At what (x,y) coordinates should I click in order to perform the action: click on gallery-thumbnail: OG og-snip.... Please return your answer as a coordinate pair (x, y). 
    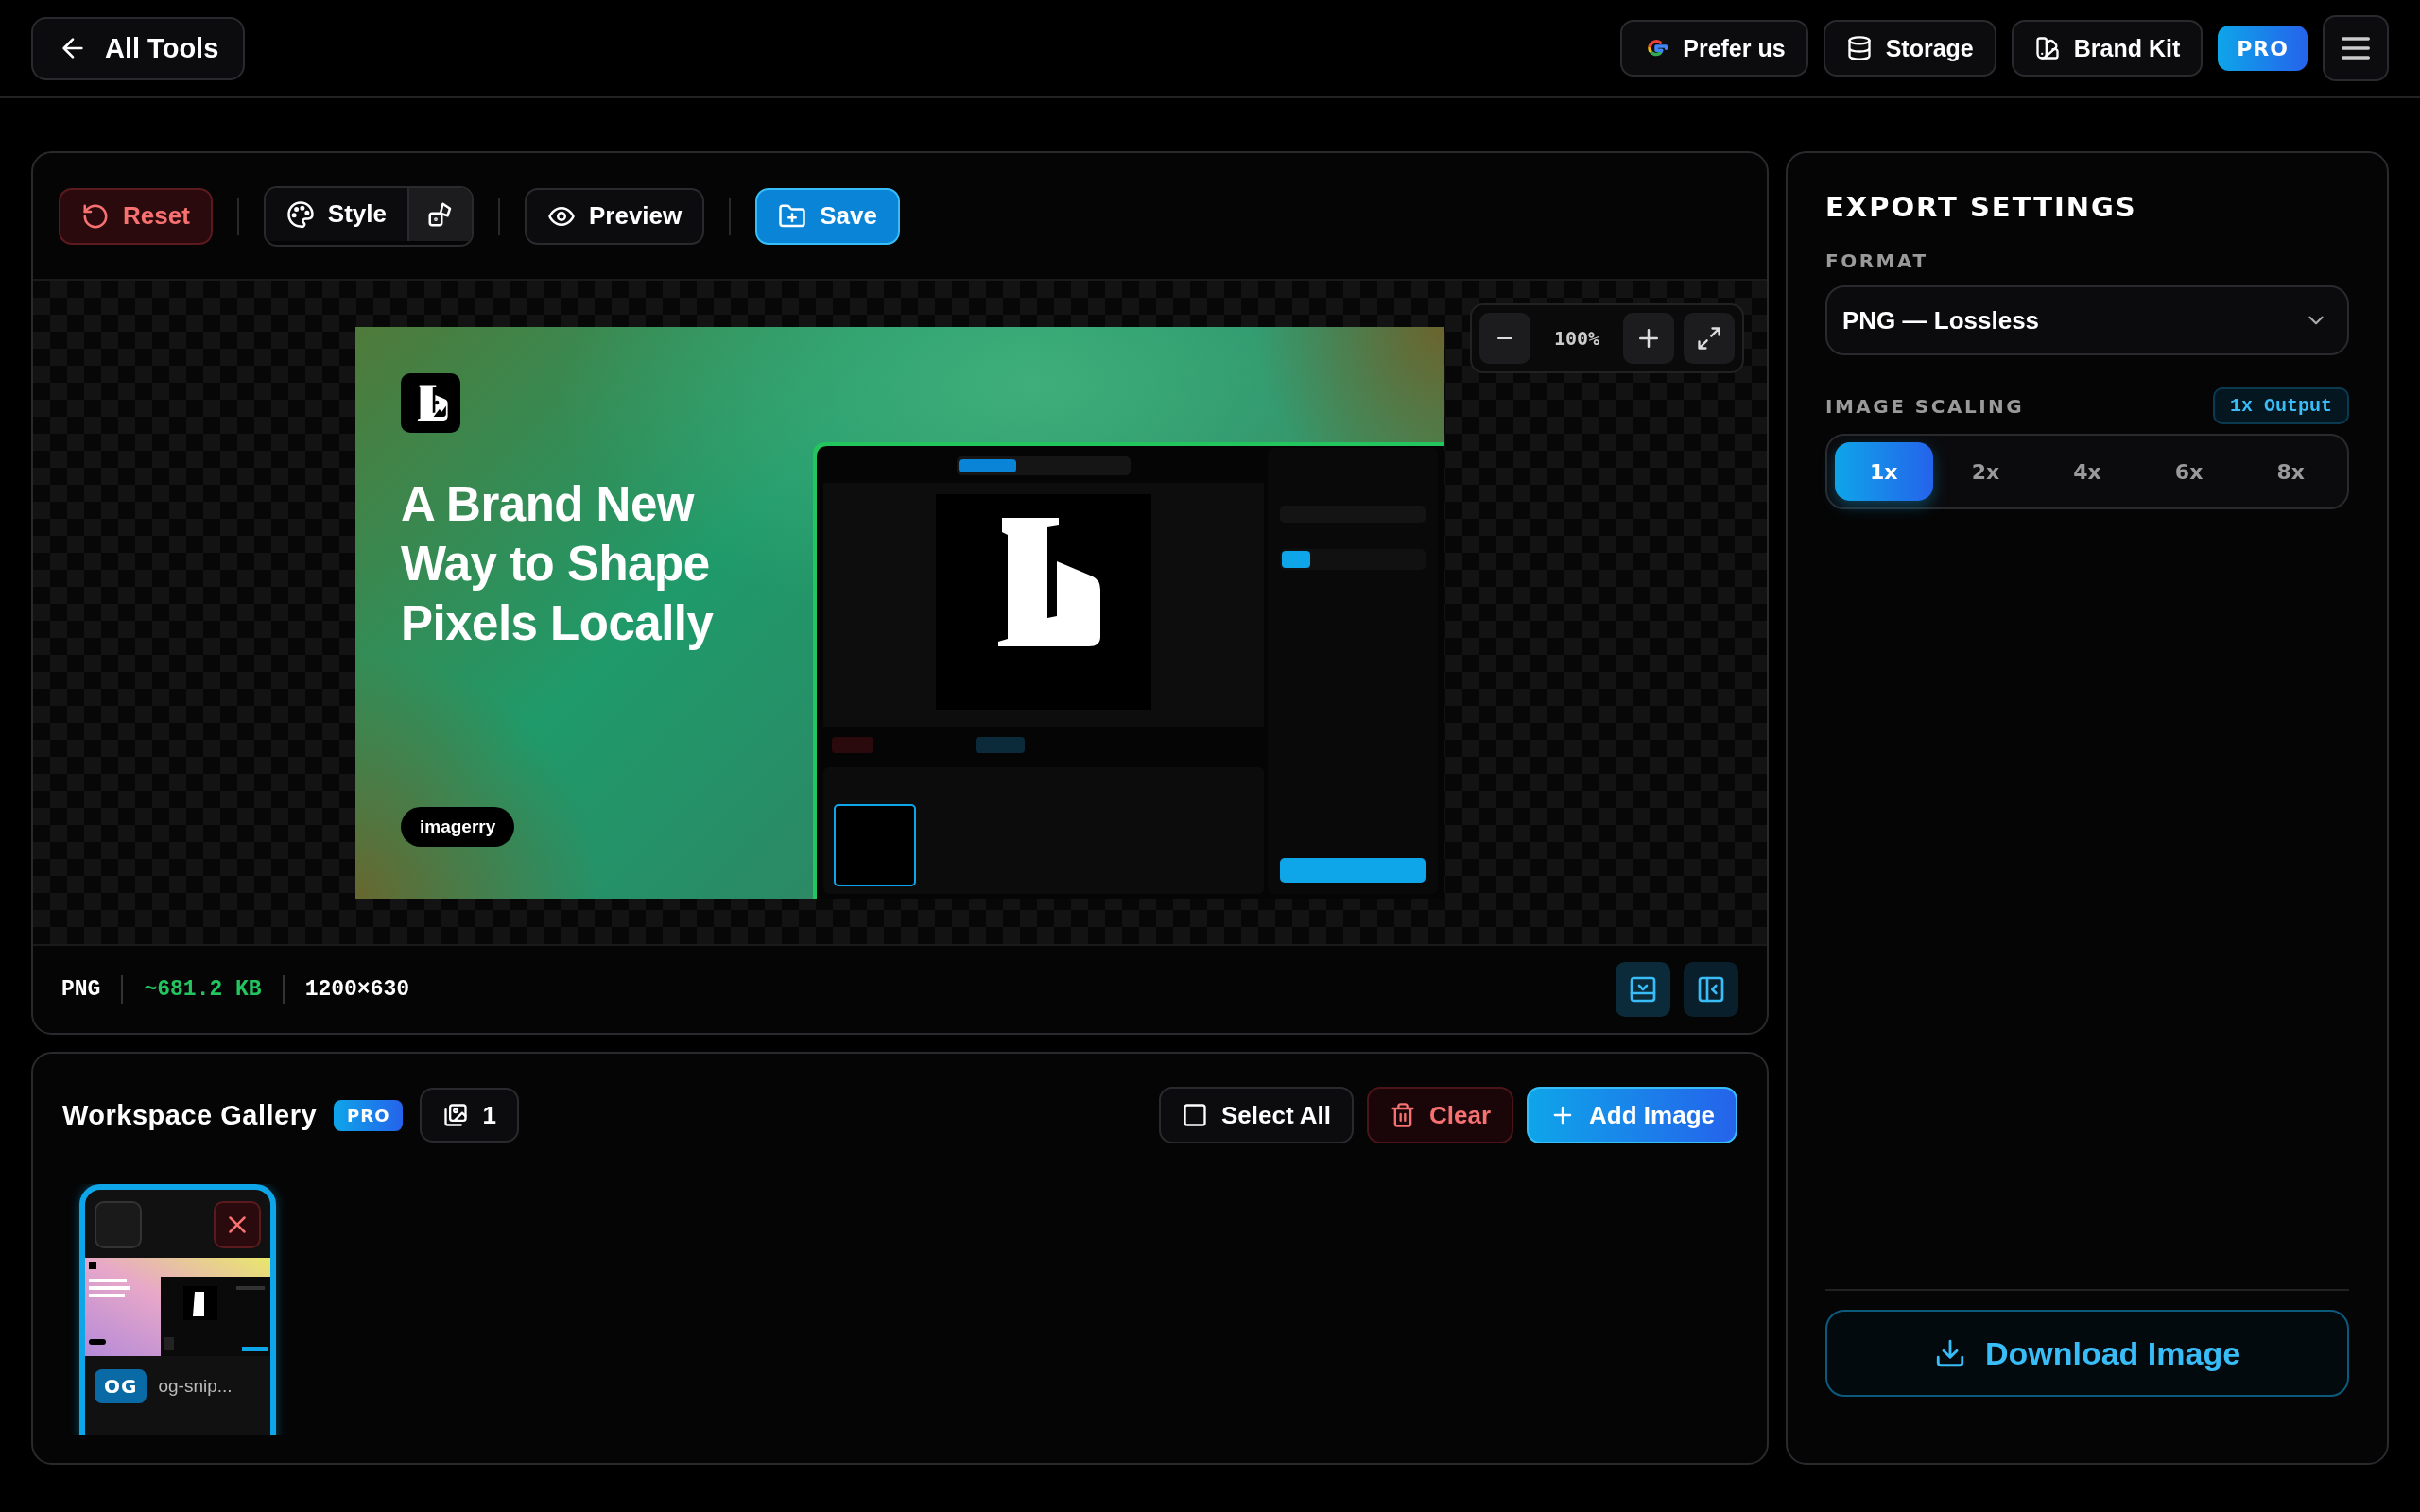
    Looking at the image, I should click on (177, 1309).